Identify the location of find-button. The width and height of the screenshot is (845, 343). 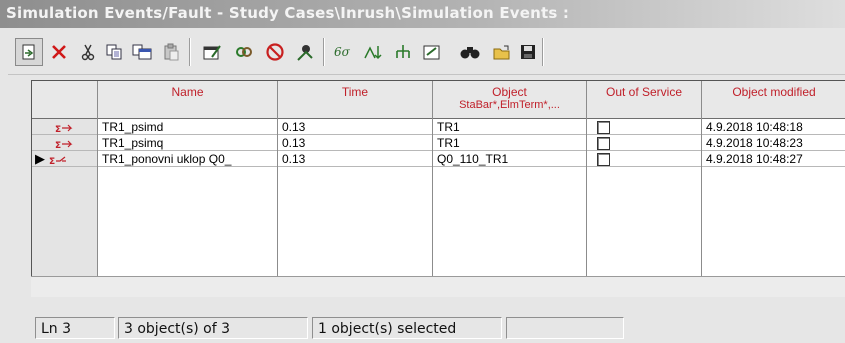
(470, 52).